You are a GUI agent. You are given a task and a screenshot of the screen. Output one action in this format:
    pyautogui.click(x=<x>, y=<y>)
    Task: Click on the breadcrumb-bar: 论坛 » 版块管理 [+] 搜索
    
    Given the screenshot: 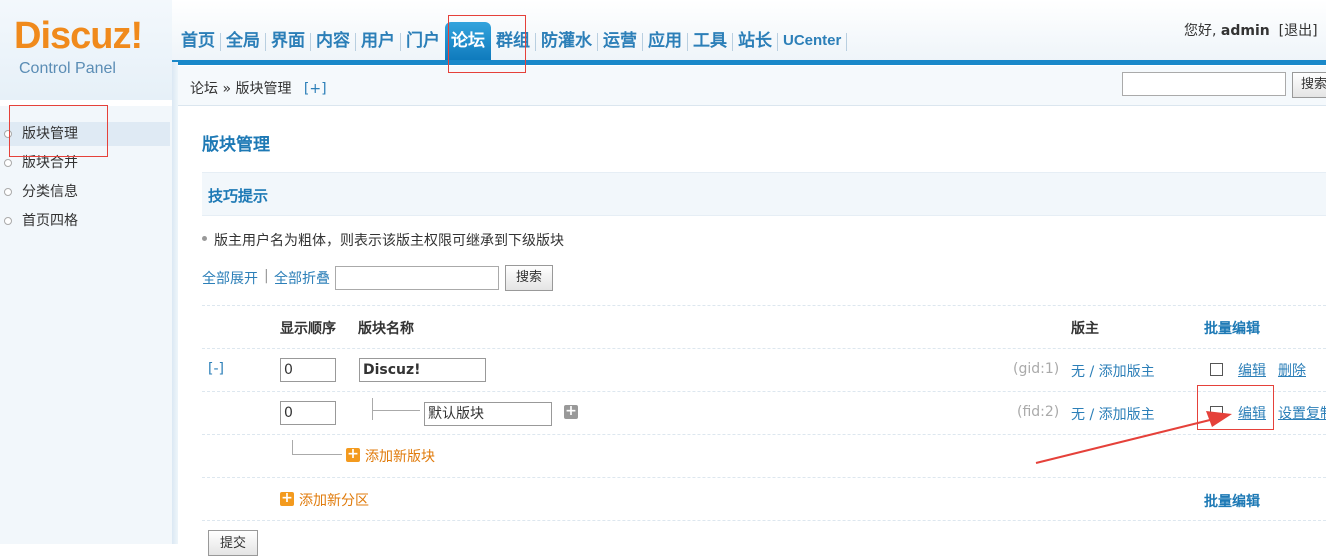 What is the action you would take?
    pyautogui.click(x=752, y=86)
    